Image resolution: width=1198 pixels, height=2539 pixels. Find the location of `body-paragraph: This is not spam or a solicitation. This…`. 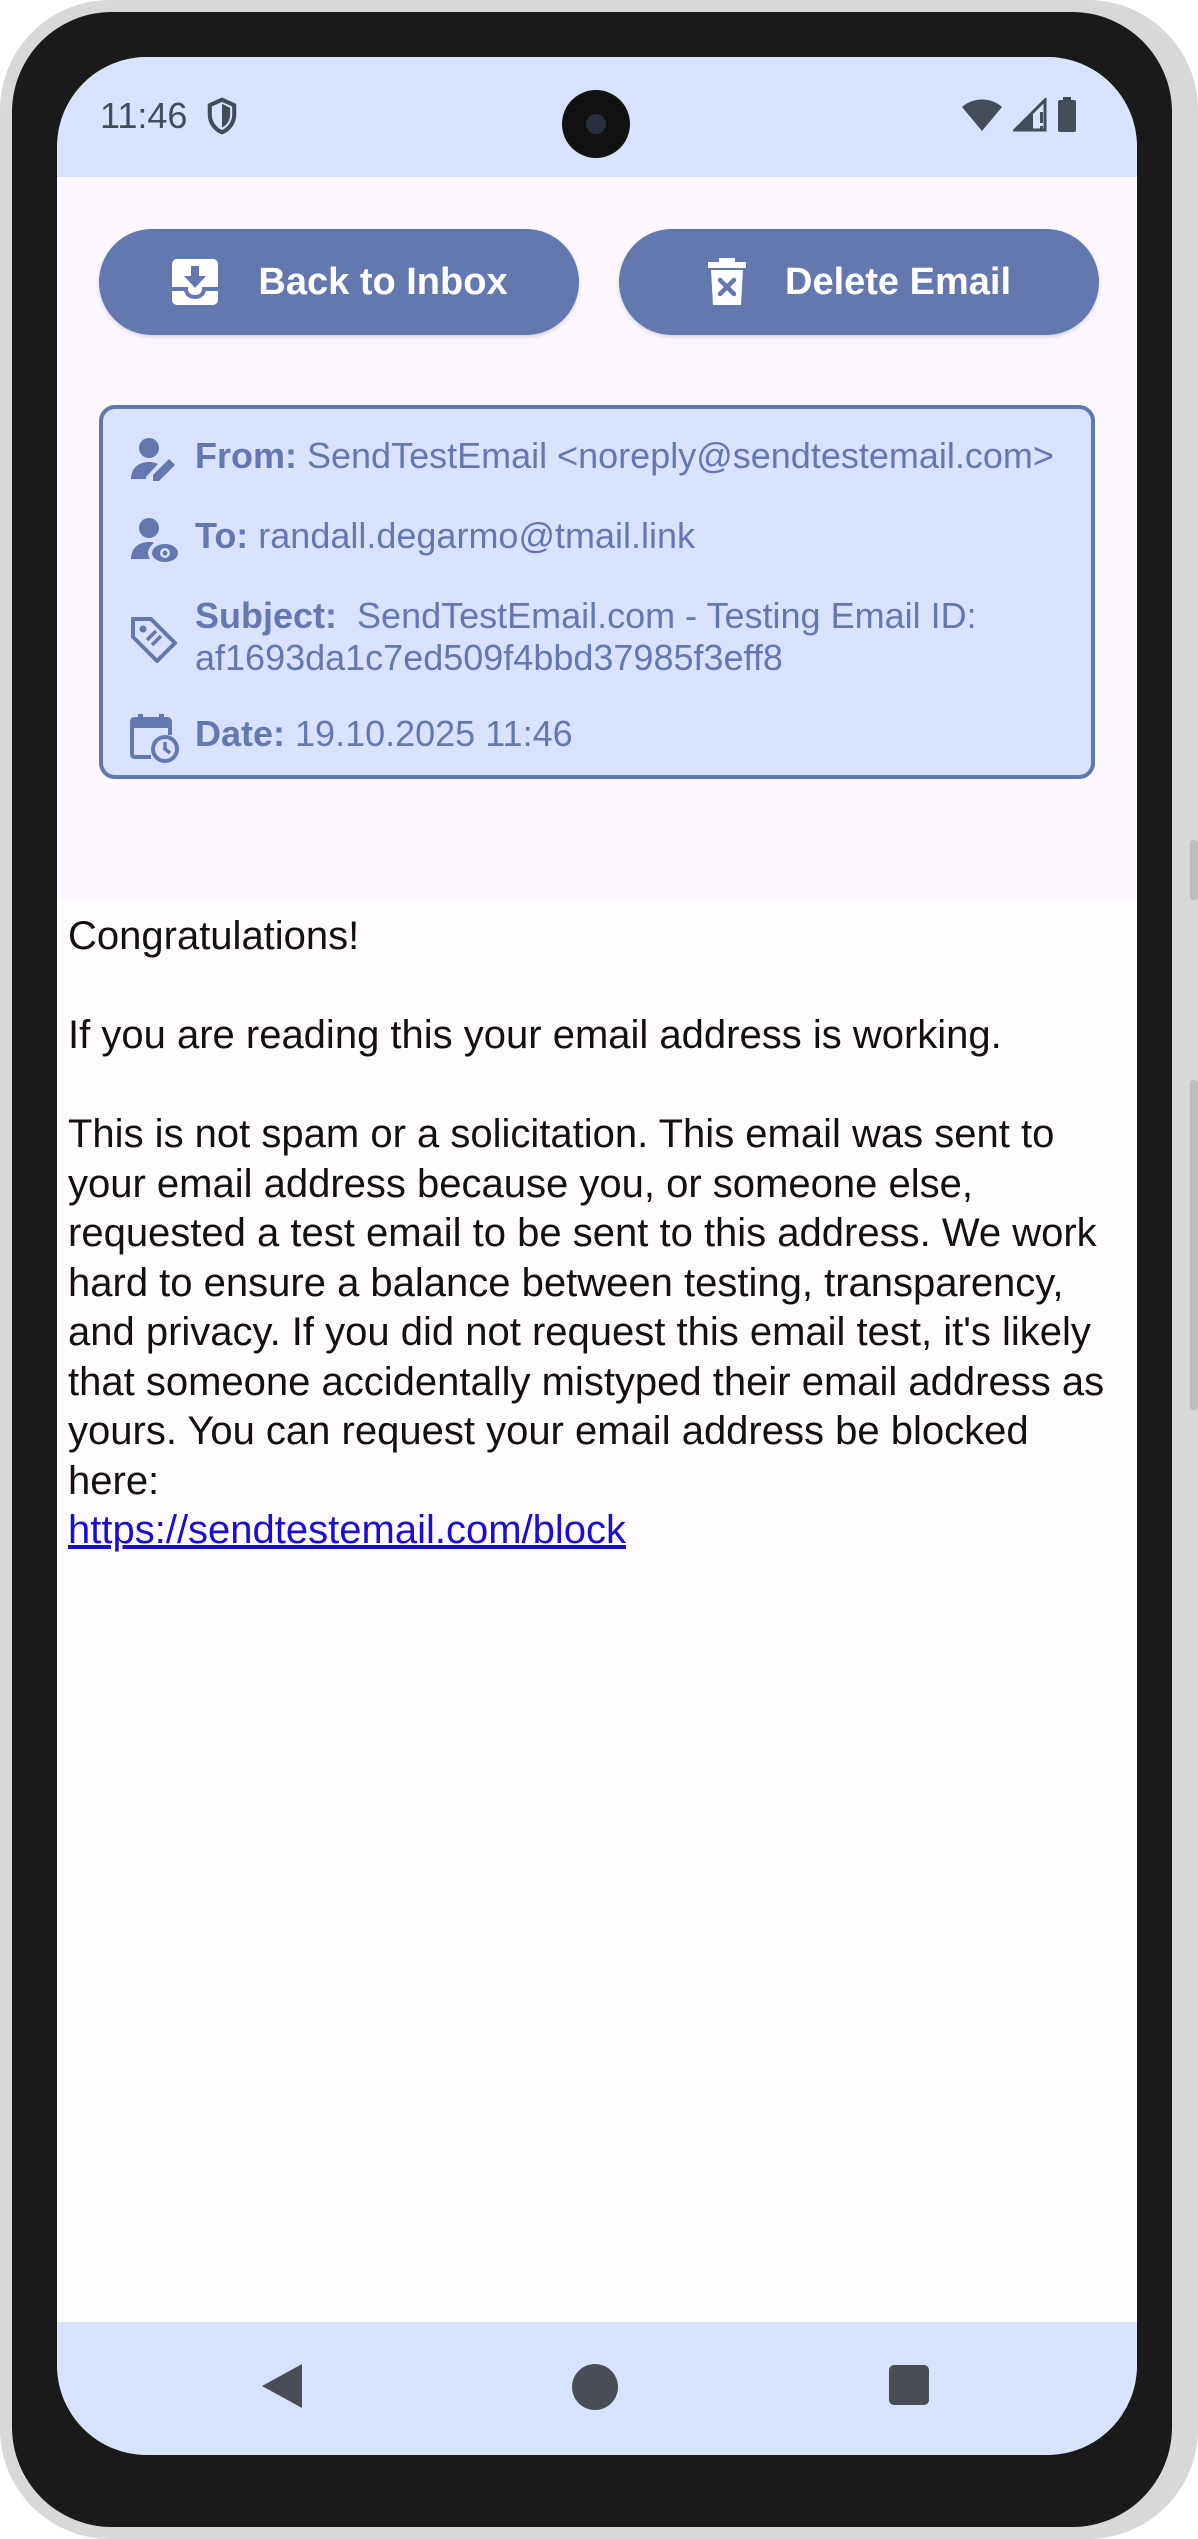

body-paragraph: This is not spam or a solicitation. This… is located at coordinates (586, 1307).